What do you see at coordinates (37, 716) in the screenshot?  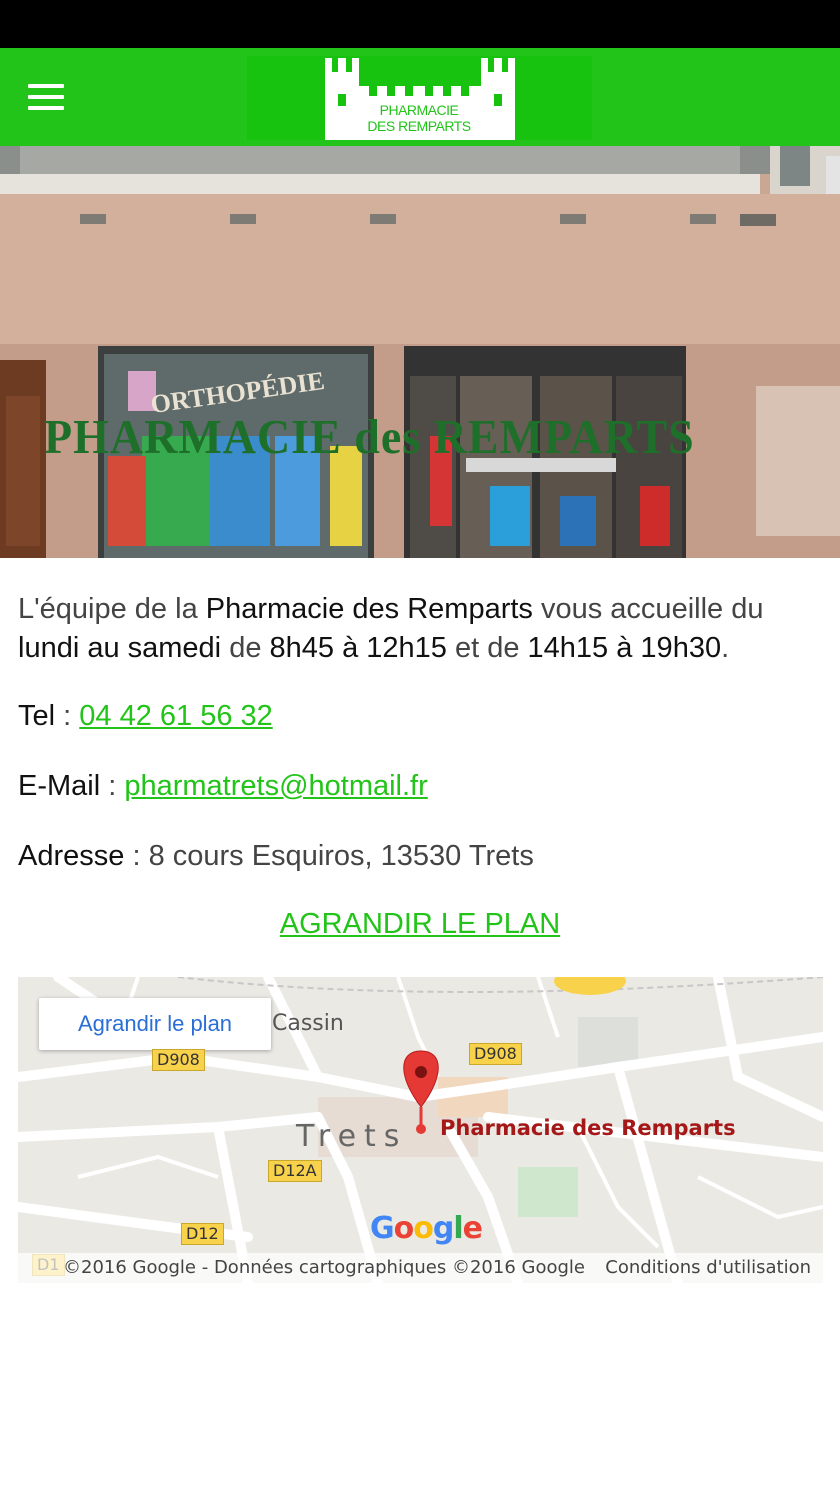 I see `phone-label: Tel` at bounding box center [37, 716].